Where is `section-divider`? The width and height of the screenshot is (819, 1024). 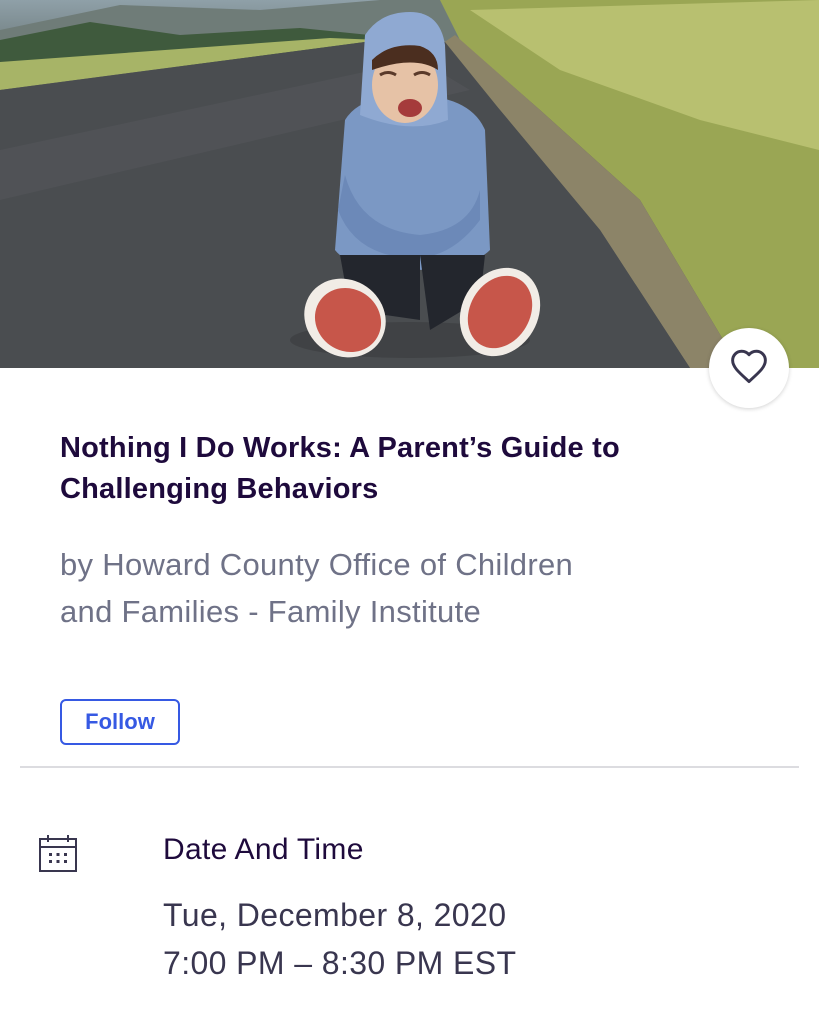
section-divider is located at coordinates (409, 767).